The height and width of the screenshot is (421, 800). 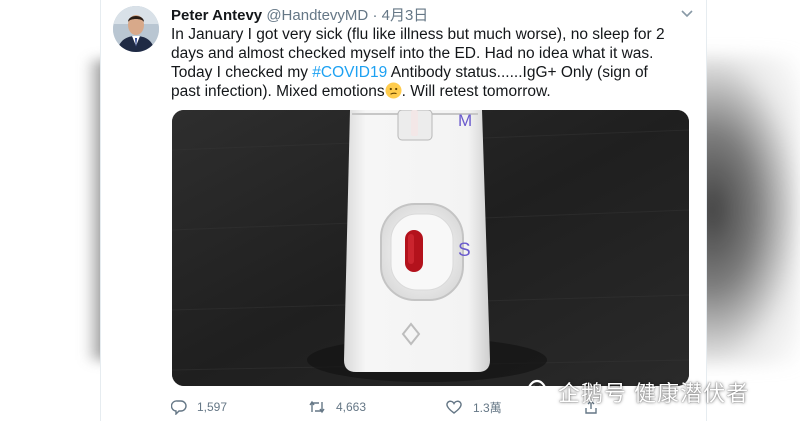 I want to click on reply-button: 1,597, so click(x=199, y=407).